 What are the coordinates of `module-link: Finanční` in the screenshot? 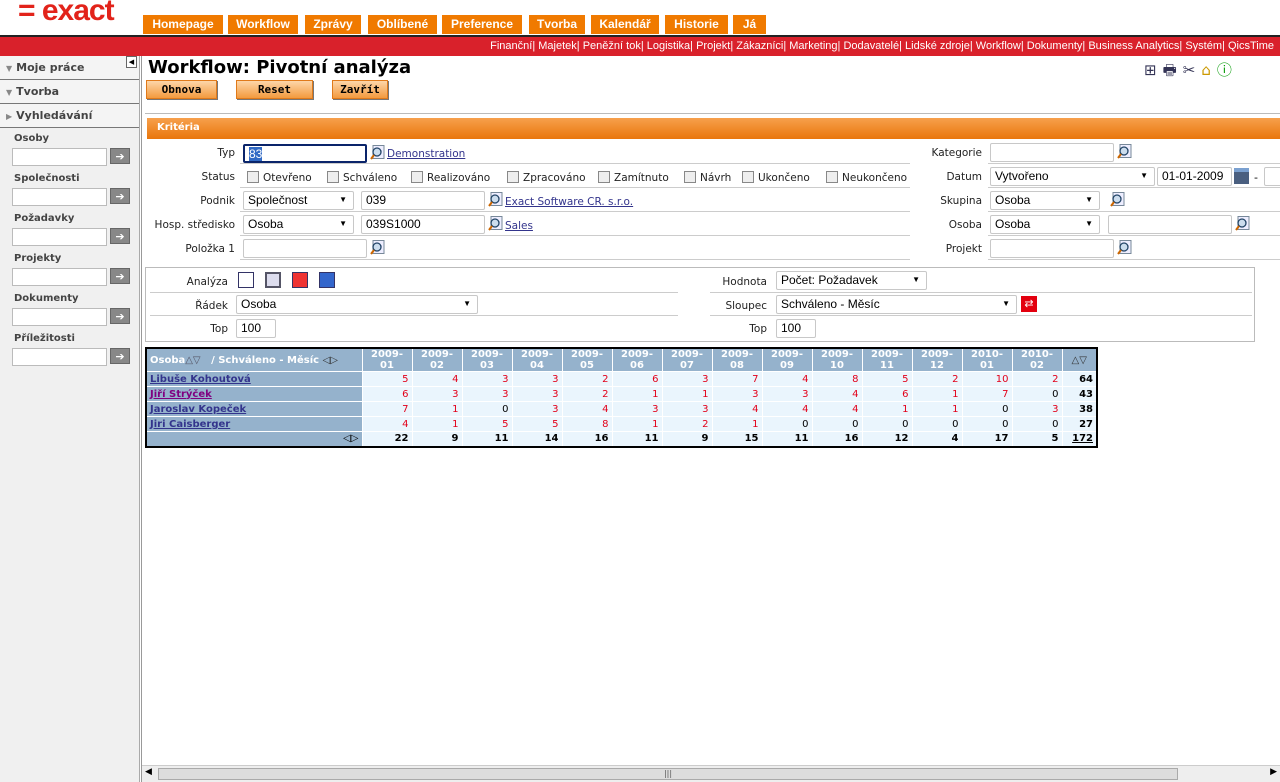 It's located at (511, 46).